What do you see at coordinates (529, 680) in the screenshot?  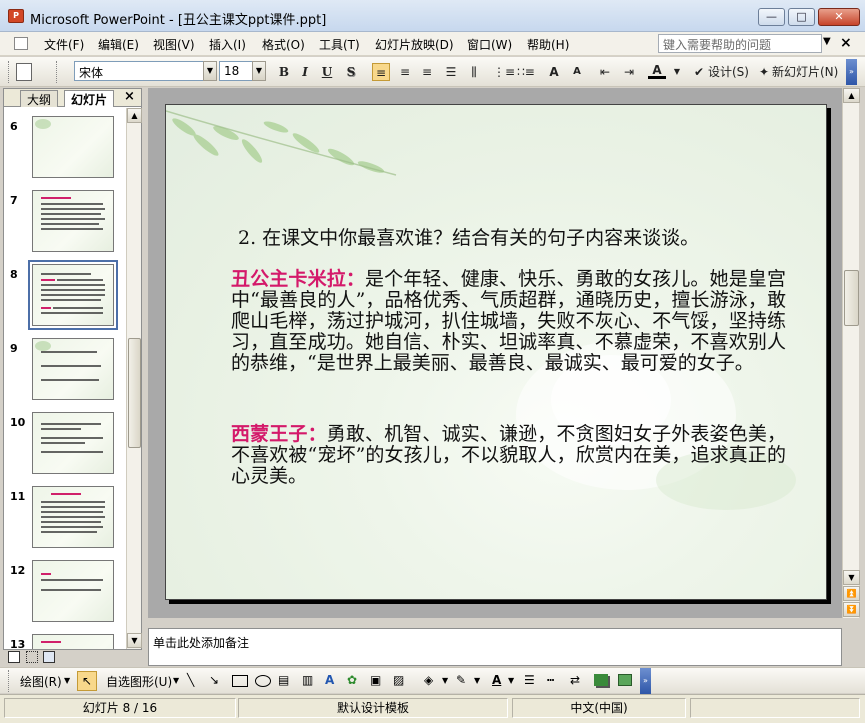 I see `line-style-icon: ☰` at bounding box center [529, 680].